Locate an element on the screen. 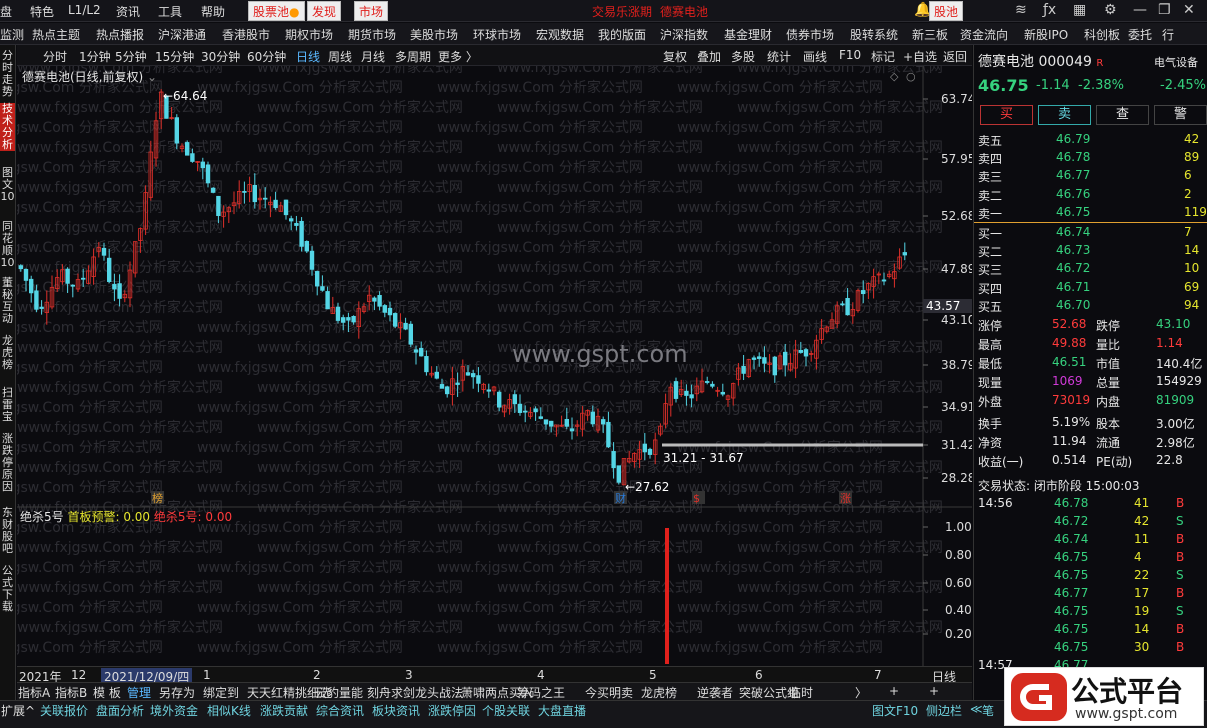 The image size is (1207, 728). toolbar-item: 云豹量能 is located at coordinates (339, 692).